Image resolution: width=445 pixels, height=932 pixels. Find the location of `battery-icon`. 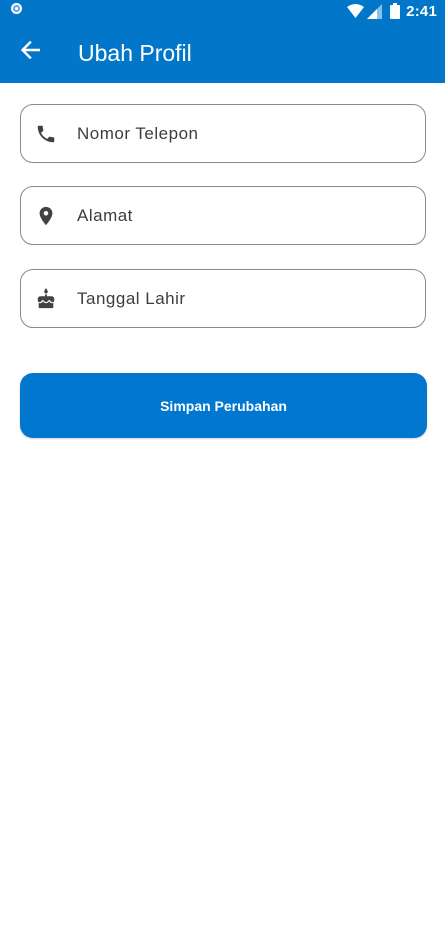

battery-icon is located at coordinates (395, 11).